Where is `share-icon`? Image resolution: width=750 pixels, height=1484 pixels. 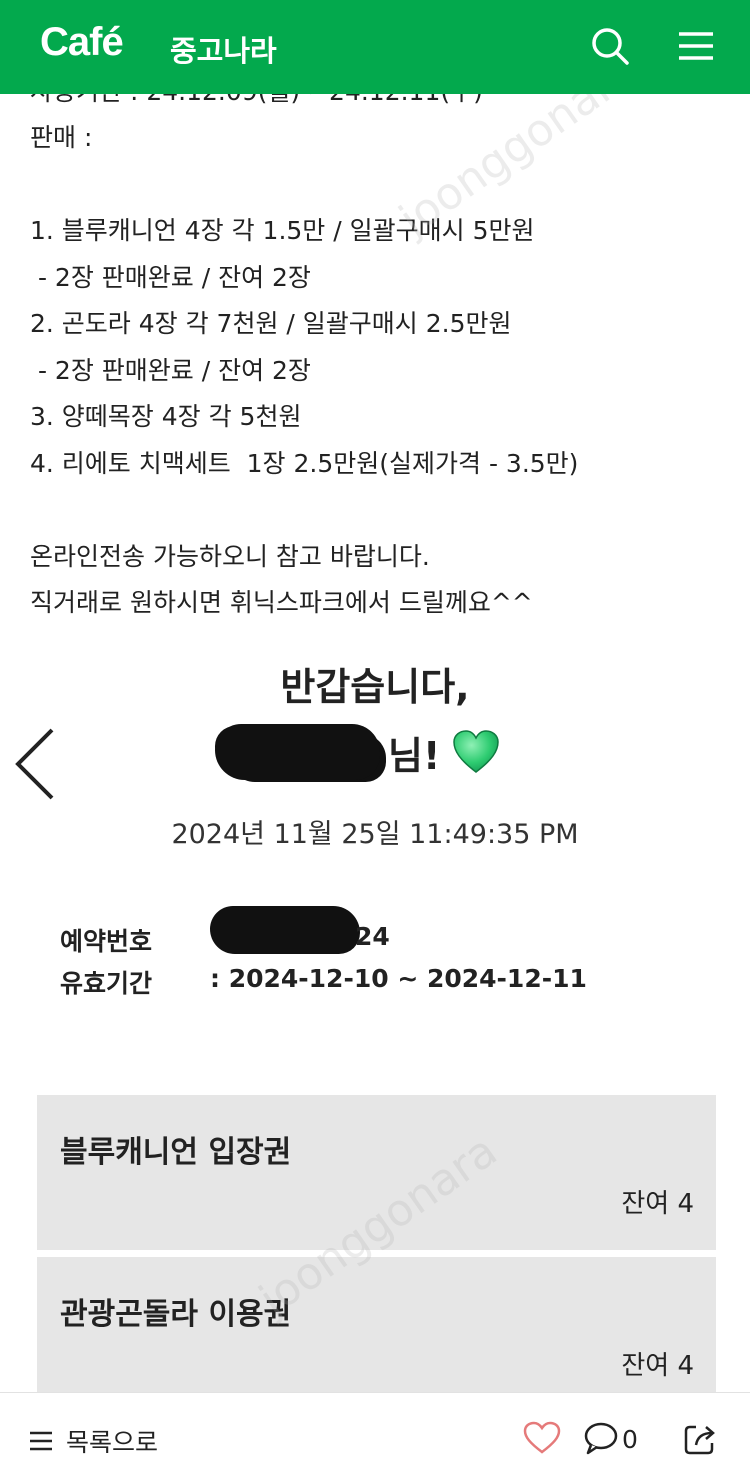 share-icon is located at coordinates (700, 1439).